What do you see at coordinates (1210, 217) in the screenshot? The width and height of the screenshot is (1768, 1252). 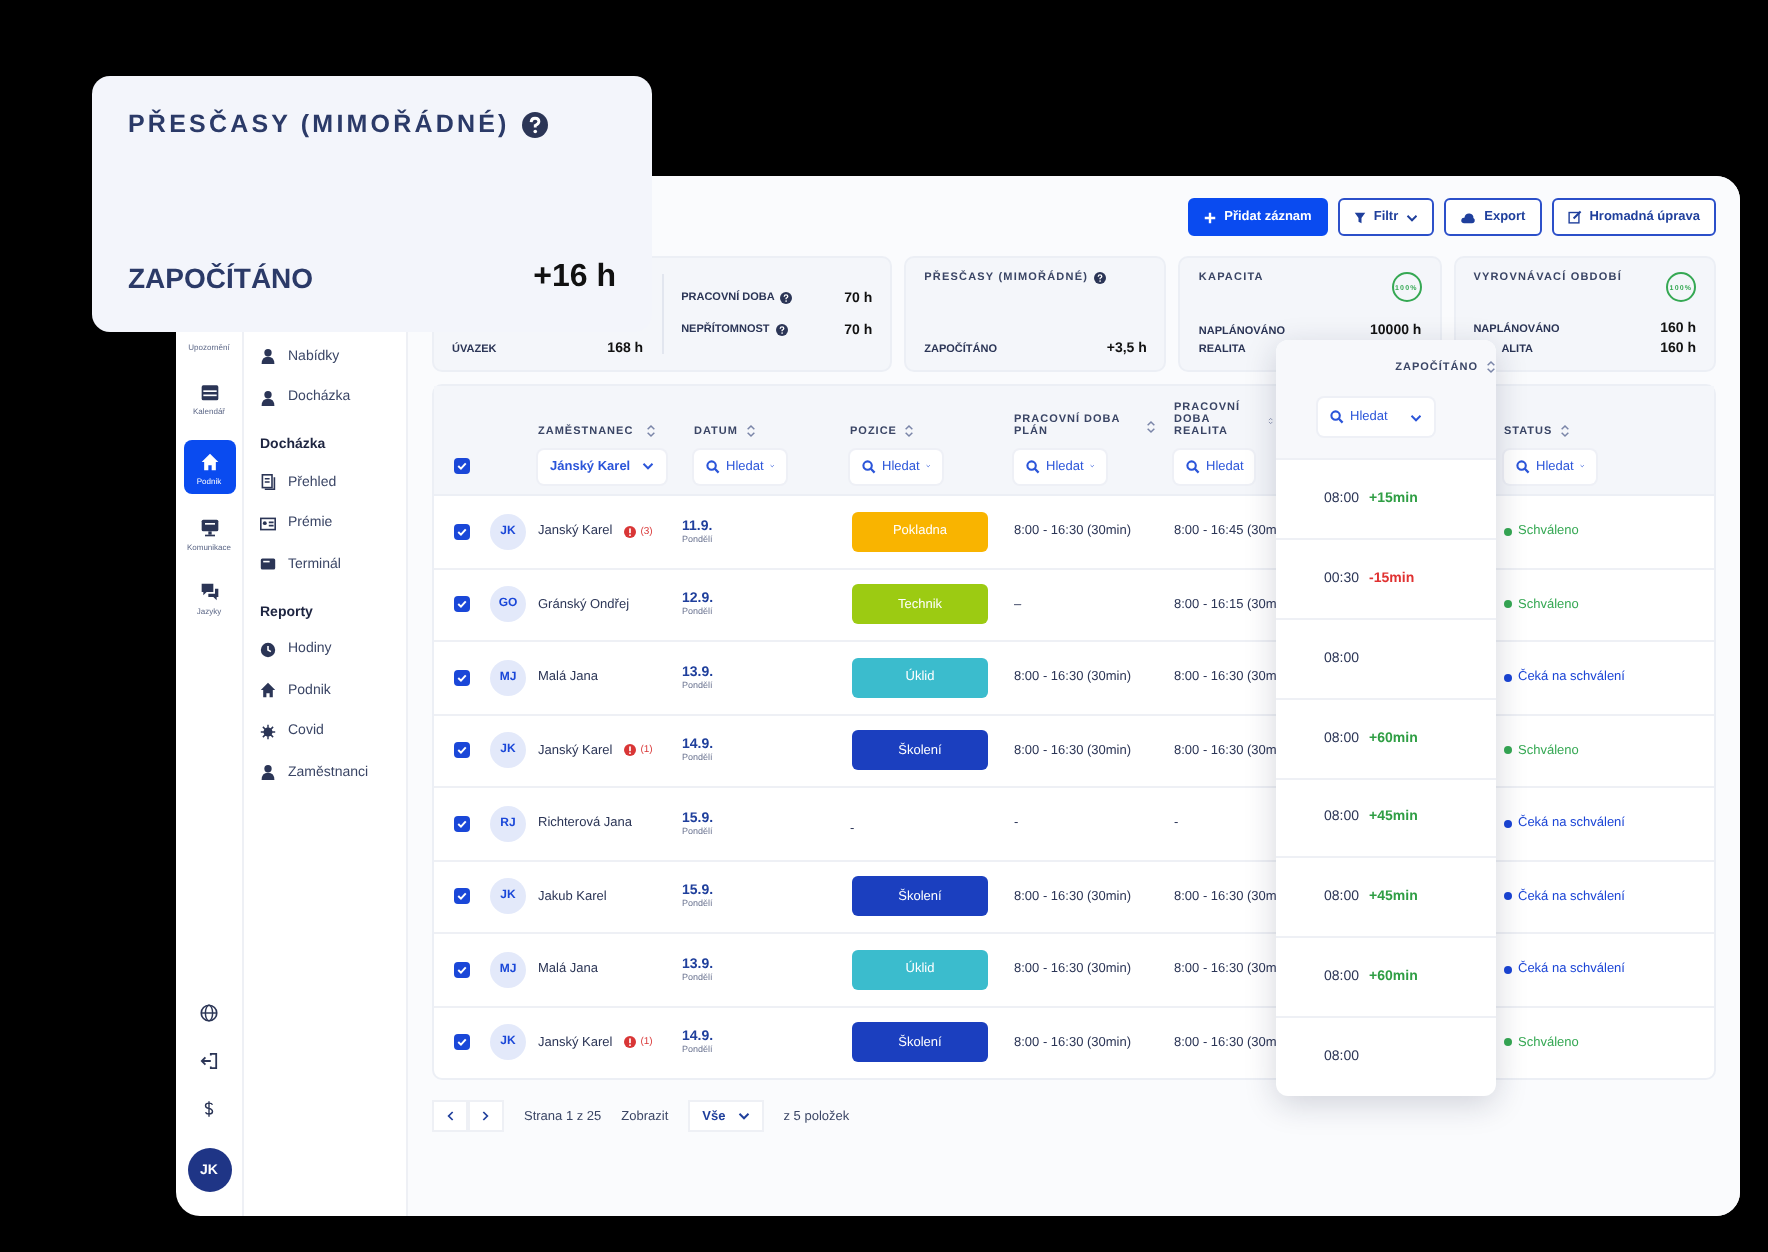 I see `plus-icon` at bounding box center [1210, 217].